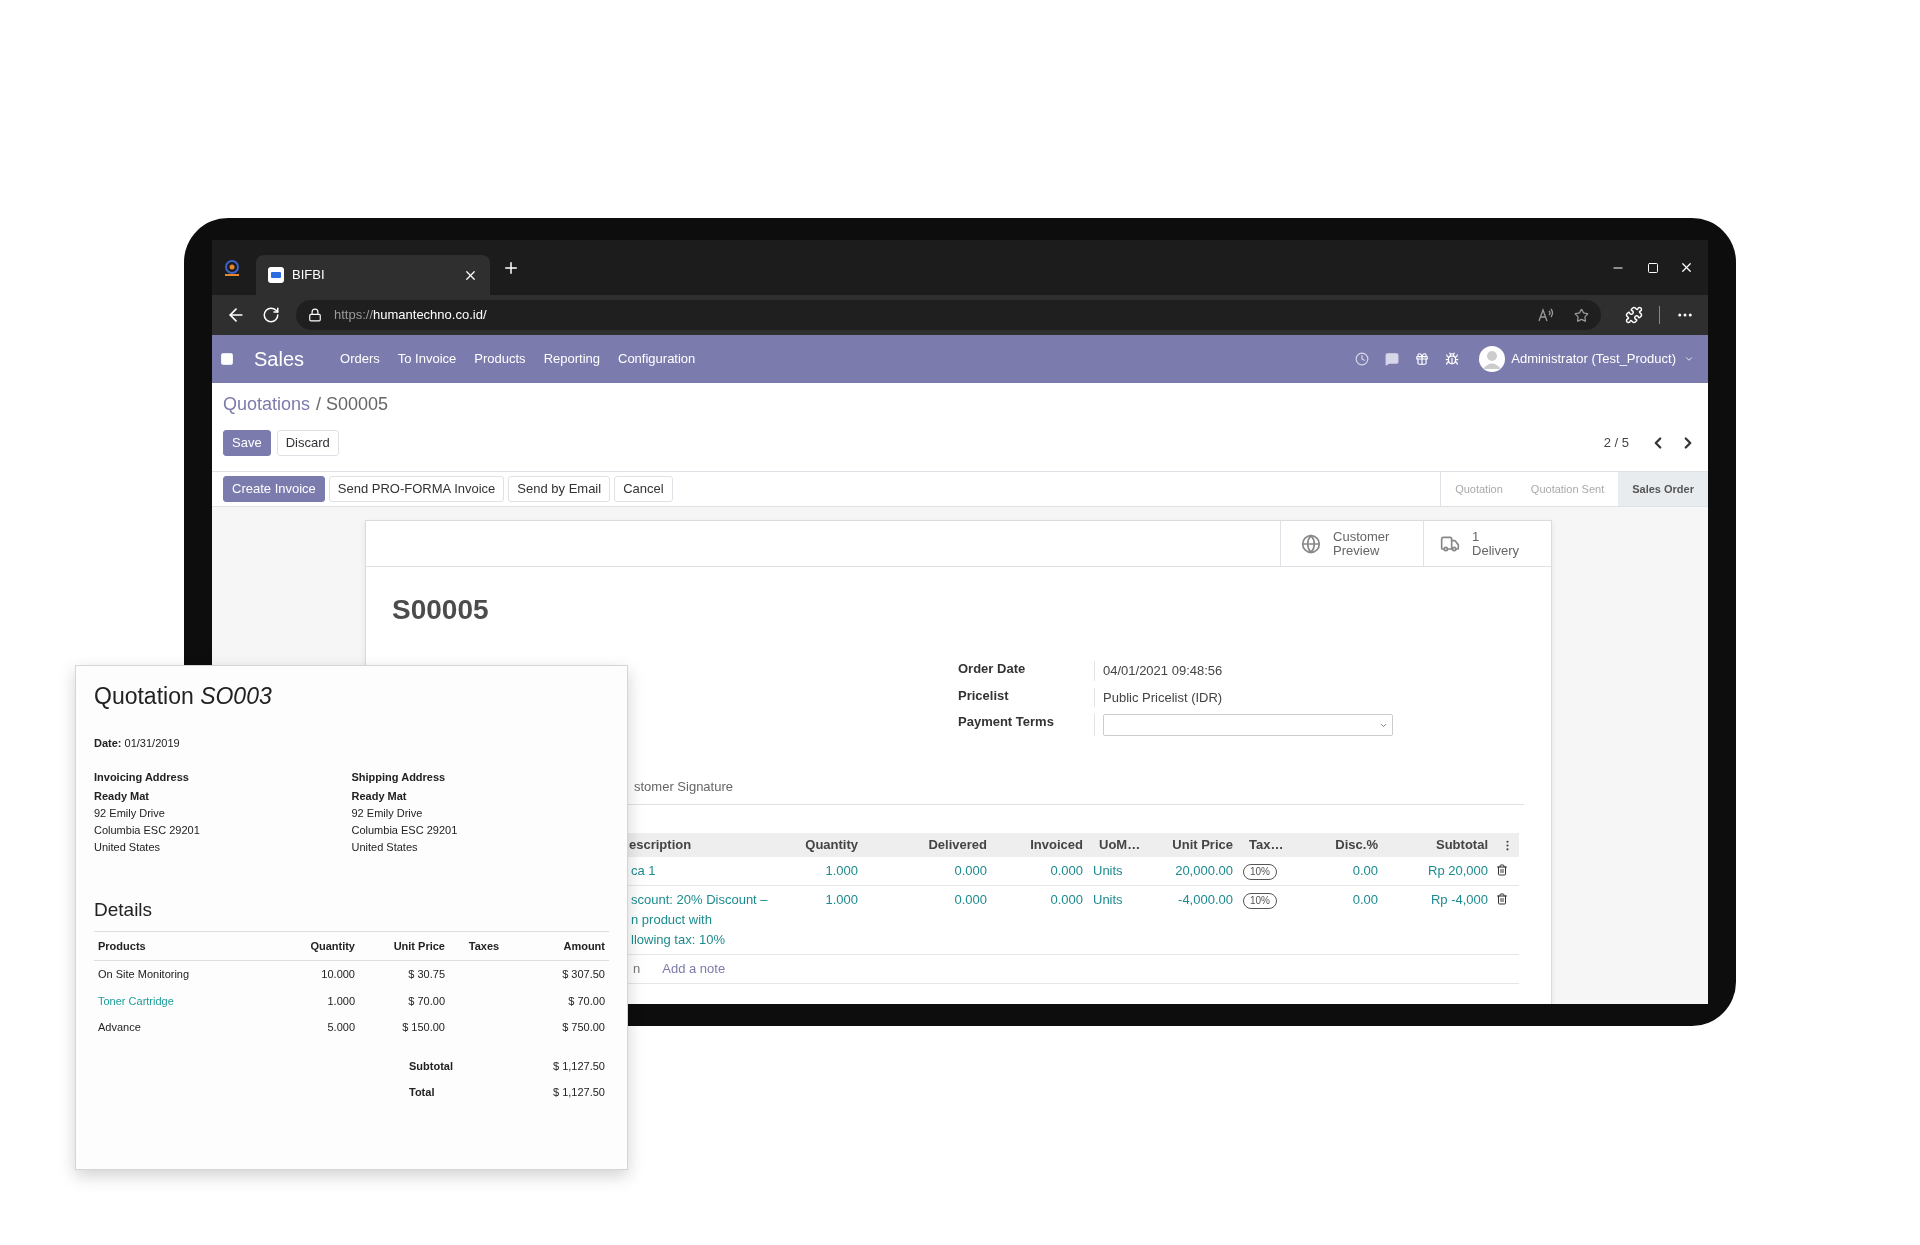  What do you see at coordinates (1201, 871) in the screenshot?
I see `table-cell: 20,000.00` at bounding box center [1201, 871].